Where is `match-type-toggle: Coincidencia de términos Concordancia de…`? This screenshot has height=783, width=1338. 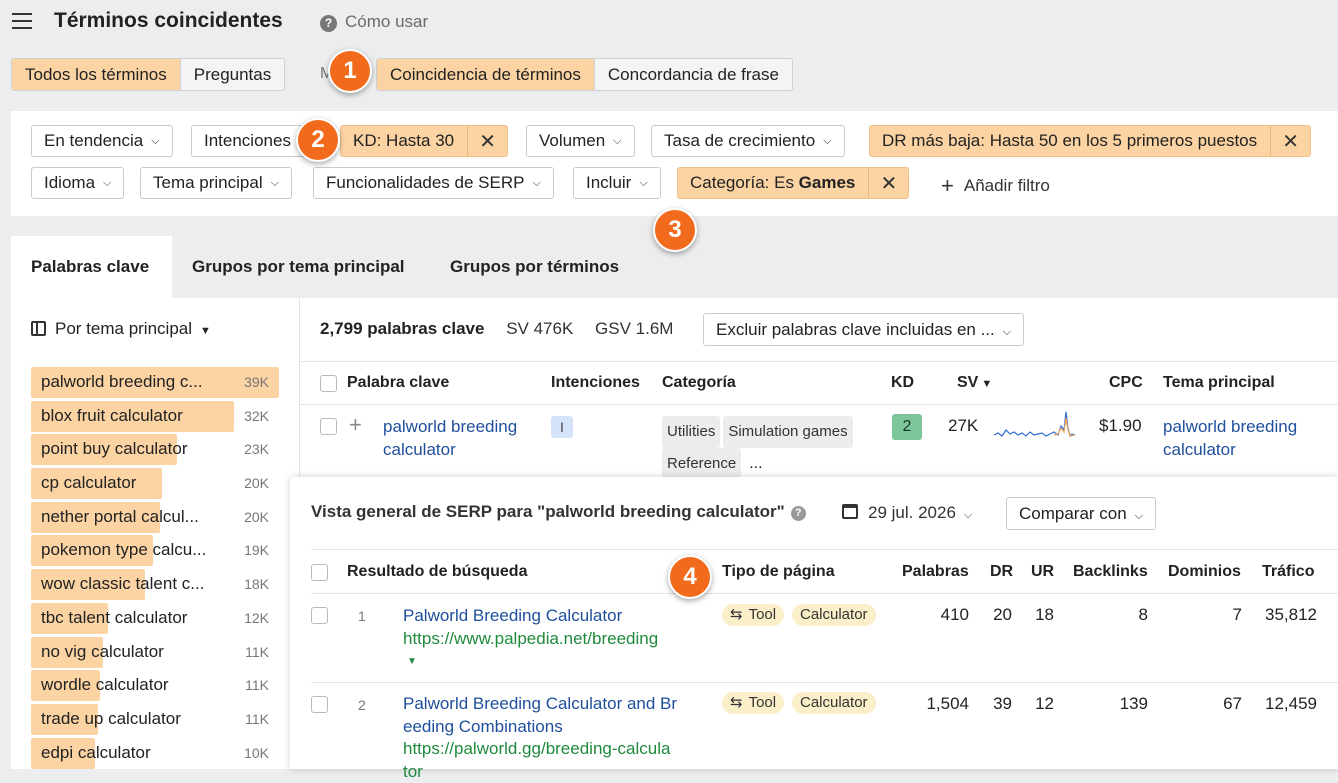
match-type-toggle: Coincidencia de términos Concordancia de… is located at coordinates (584, 74).